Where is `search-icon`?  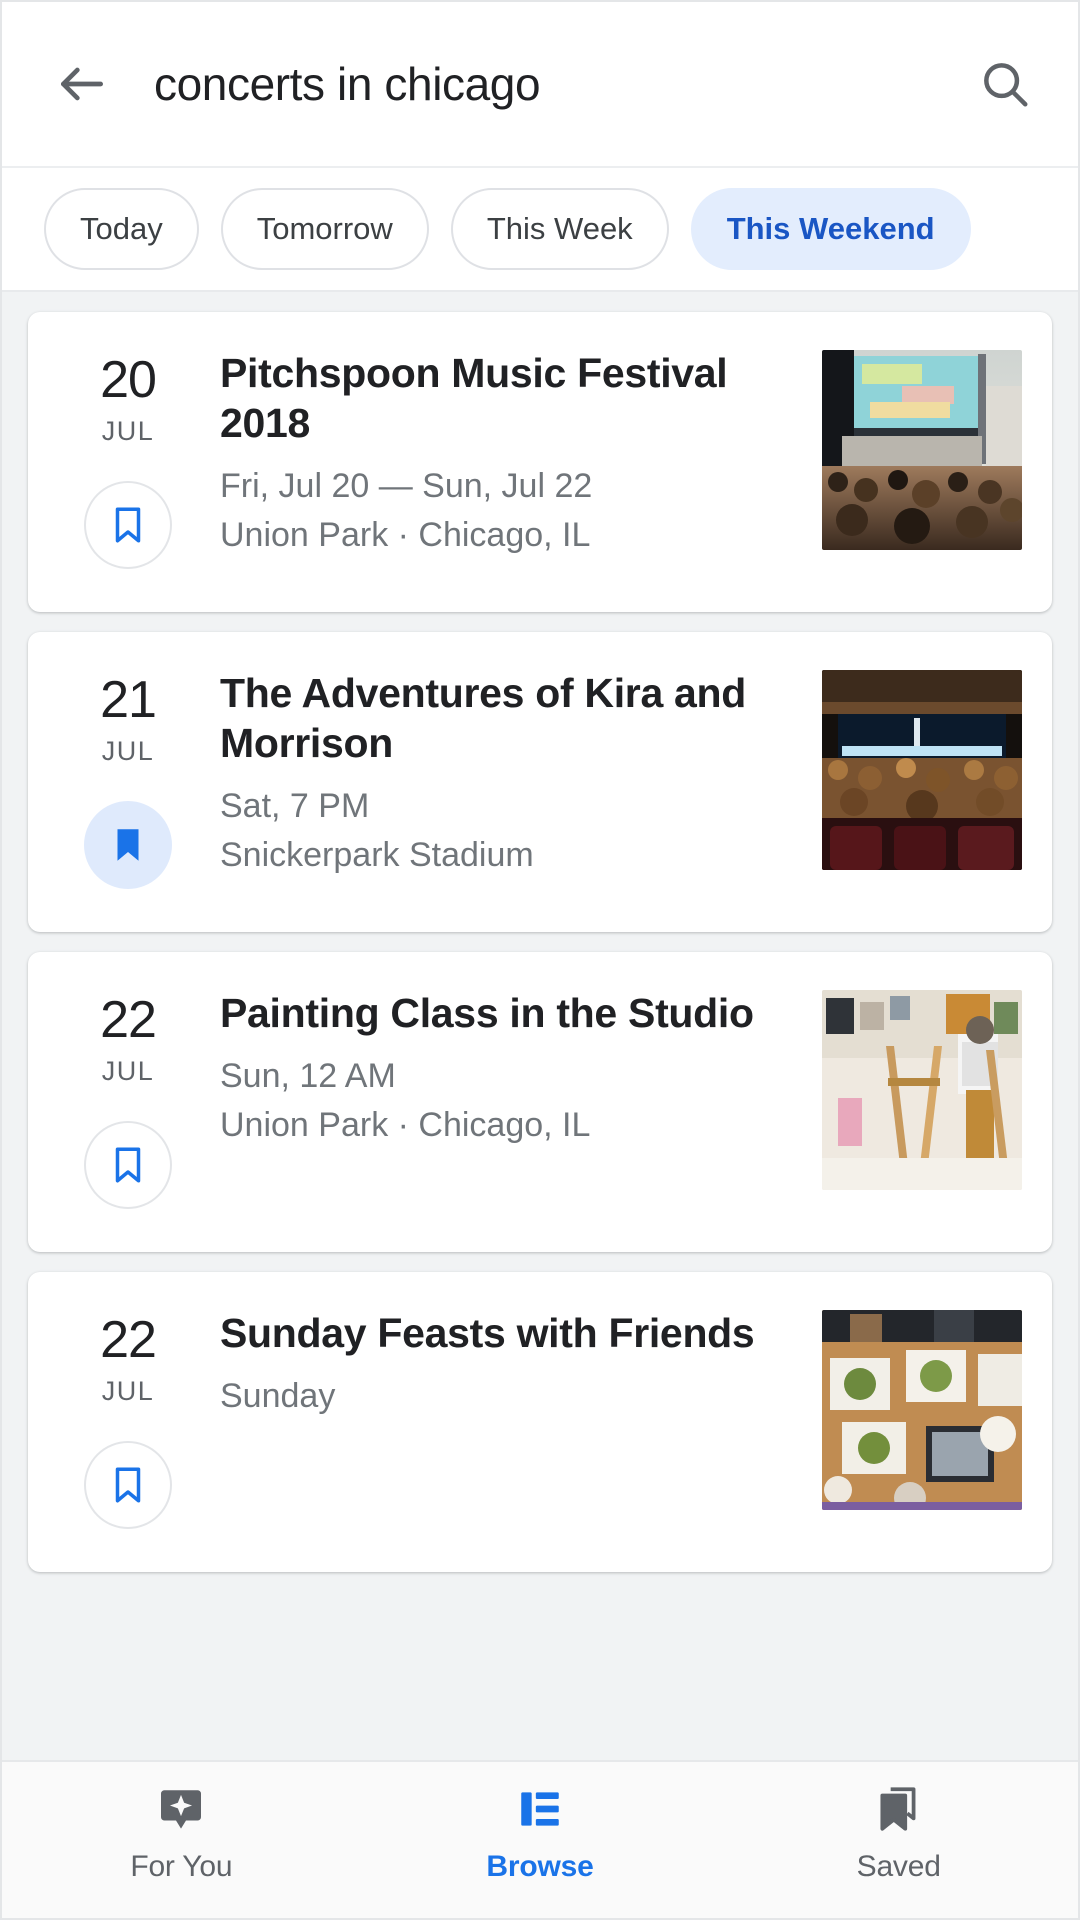
search-icon is located at coordinates (1005, 84).